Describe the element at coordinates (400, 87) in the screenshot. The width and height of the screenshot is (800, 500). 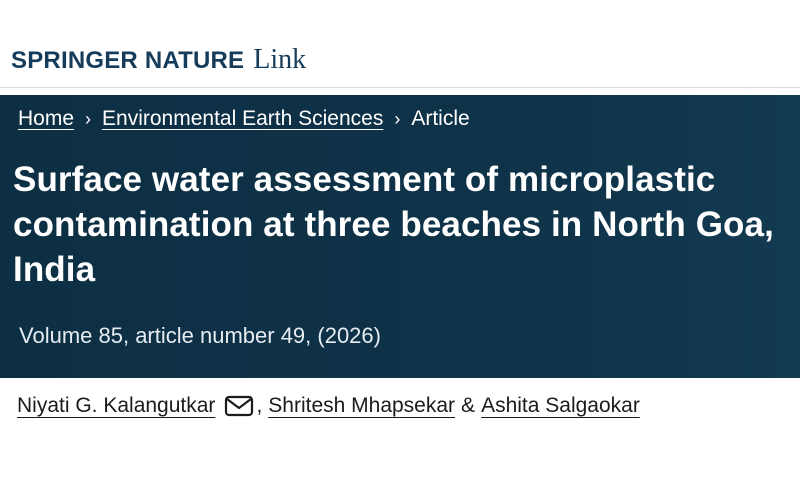
I see `header-divider` at that location.